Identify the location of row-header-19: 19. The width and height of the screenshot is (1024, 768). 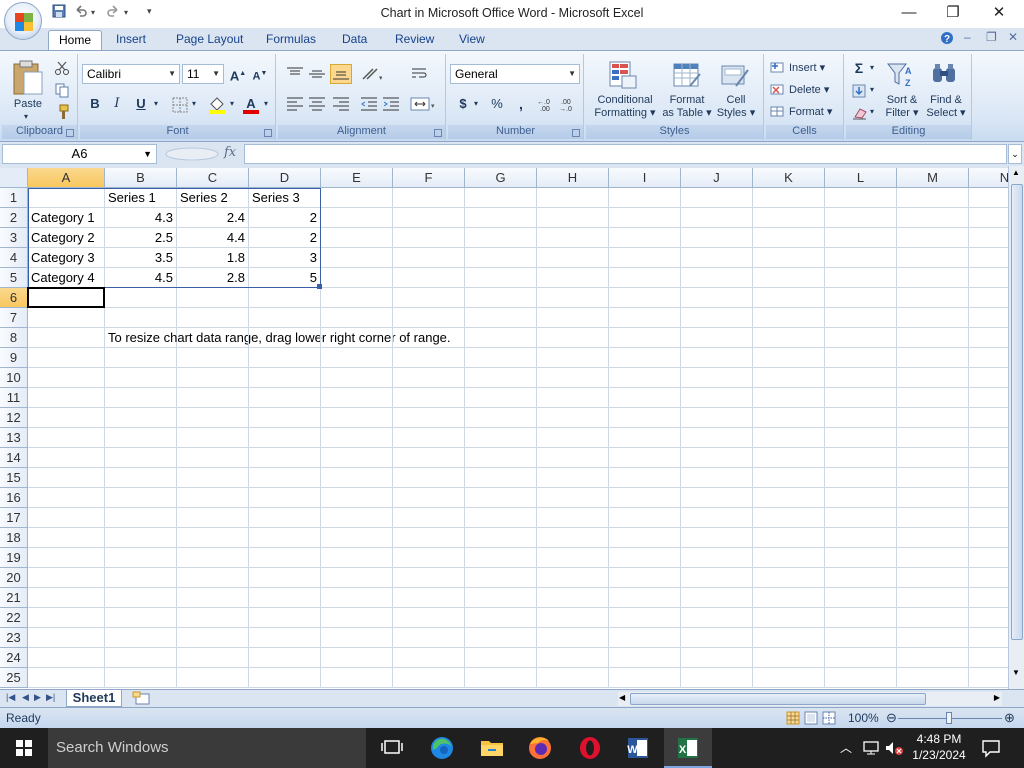
(14, 558).